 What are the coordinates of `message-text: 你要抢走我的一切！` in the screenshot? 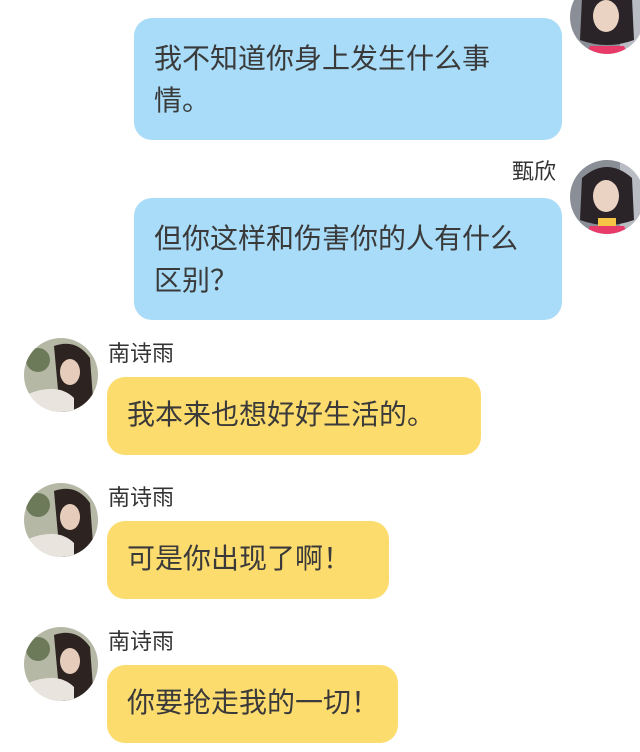 It's located at (253, 702).